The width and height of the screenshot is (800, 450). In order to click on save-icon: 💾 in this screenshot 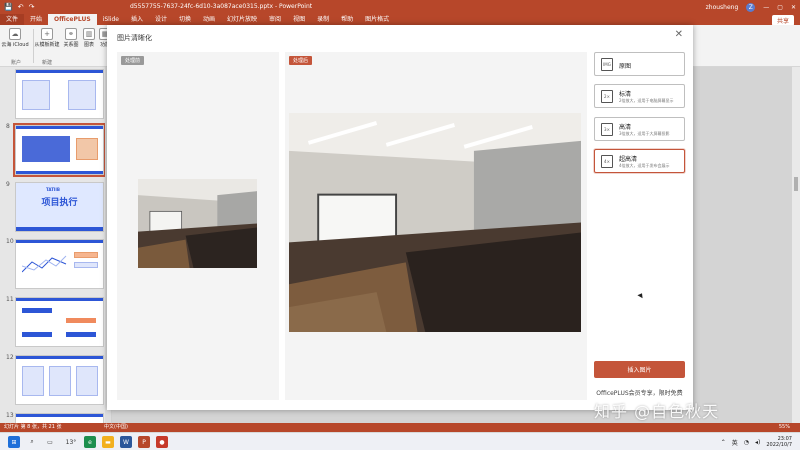, I will do `click(8, 7)`.